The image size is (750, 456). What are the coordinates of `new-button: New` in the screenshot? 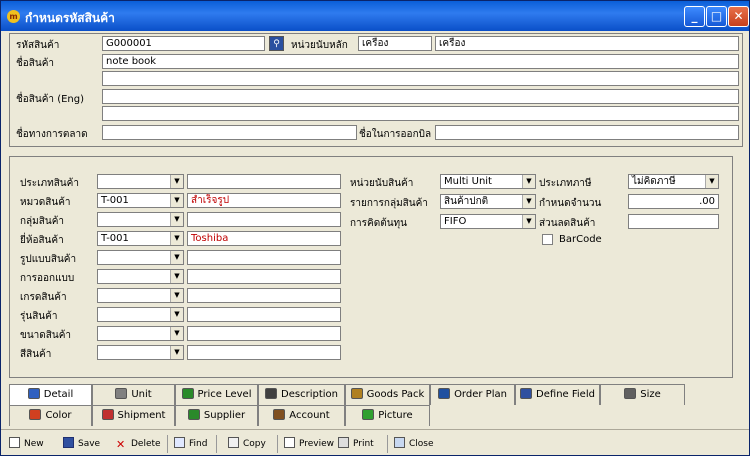 It's located at (26, 444).